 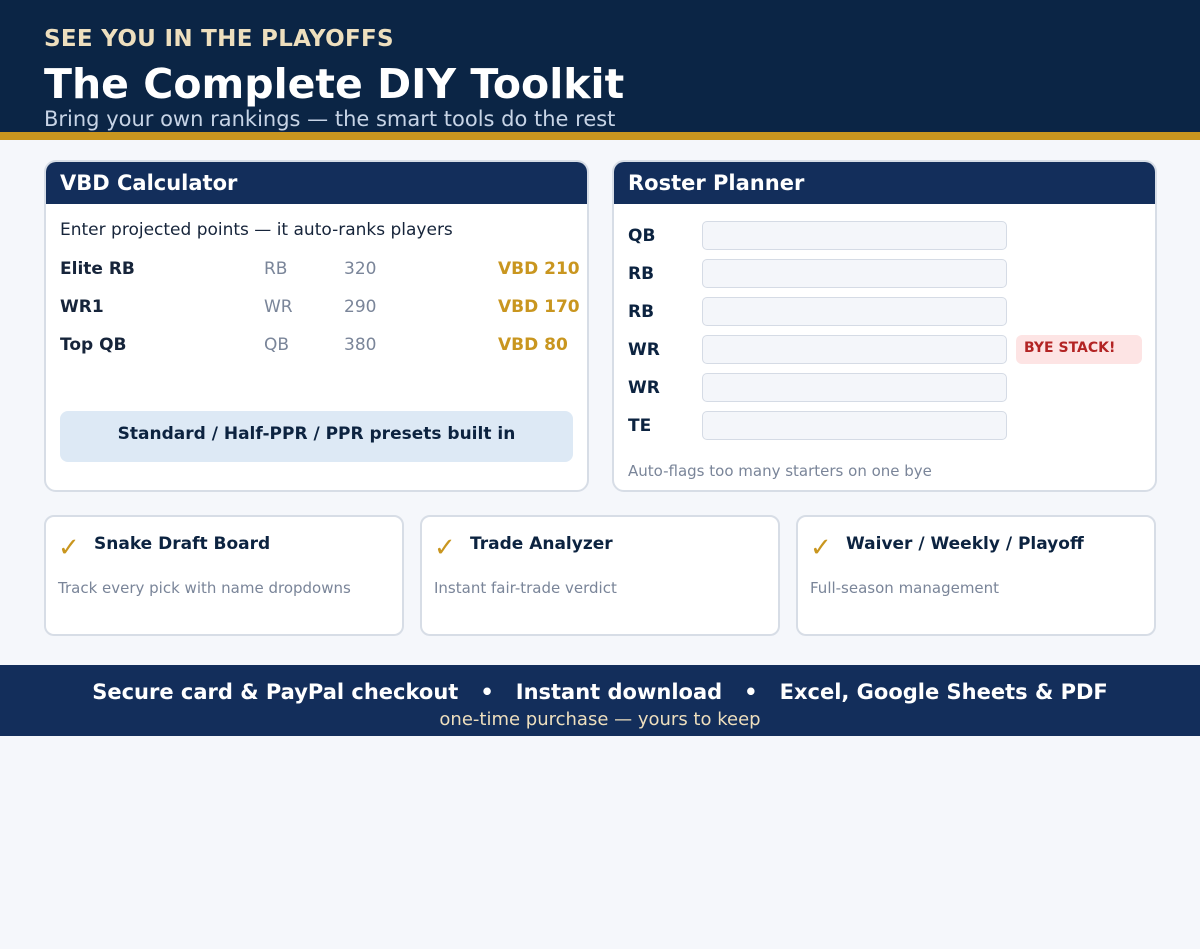 I want to click on projected-points: 290, so click(x=360, y=307).